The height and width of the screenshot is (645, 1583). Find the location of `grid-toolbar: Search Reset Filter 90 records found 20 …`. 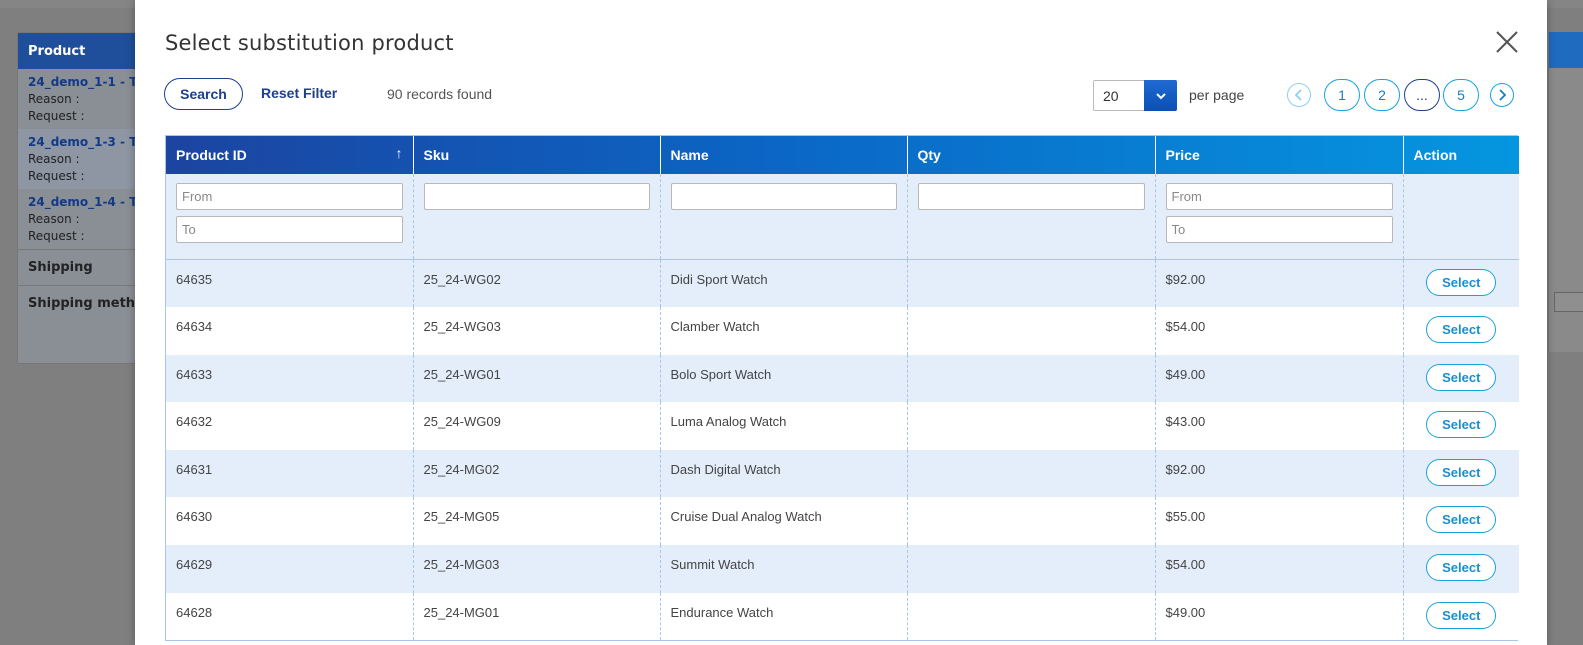

grid-toolbar: Search Reset Filter 90 records found 20 … is located at coordinates (841, 95).